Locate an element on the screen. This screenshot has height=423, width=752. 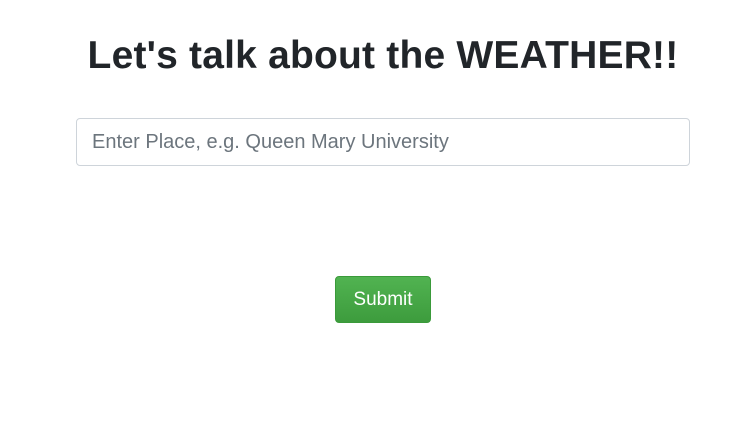
place-input is located at coordinates (383, 142).